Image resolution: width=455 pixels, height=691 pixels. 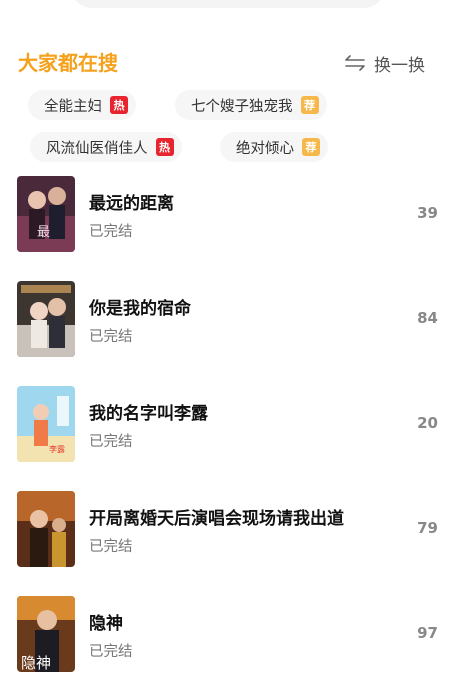 What do you see at coordinates (427, 213) in the screenshot?
I see `episode-count: 39` at bounding box center [427, 213].